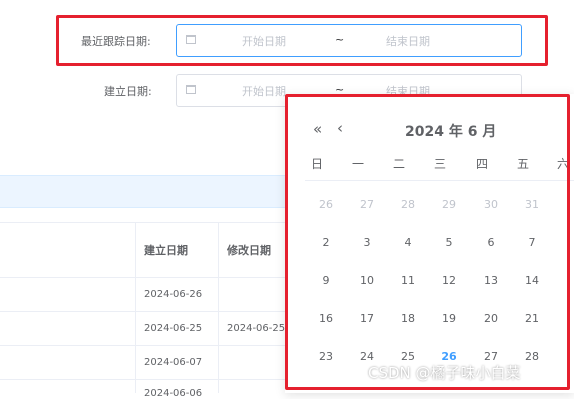 The height and width of the screenshot is (399, 574). Describe the element at coordinates (302, 40) in the screenshot. I see `highlight-box` at that location.